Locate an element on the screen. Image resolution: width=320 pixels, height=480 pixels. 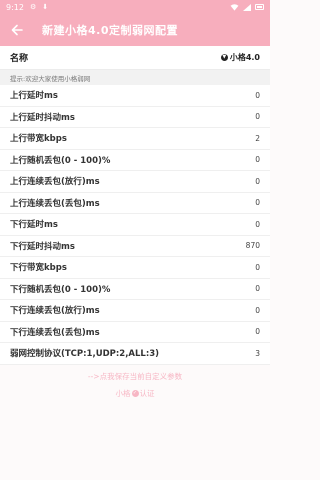
param-value: 3 is located at coordinates (257, 353).